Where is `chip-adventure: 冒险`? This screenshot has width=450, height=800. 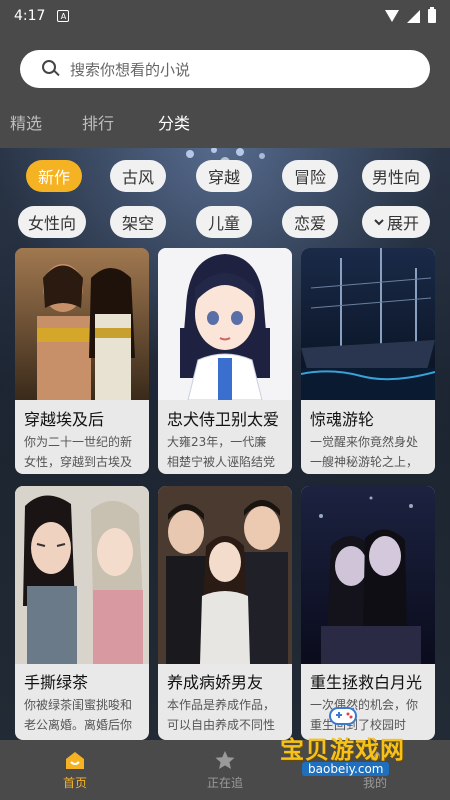
chip-adventure: 冒险 is located at coordinates (310, 176).